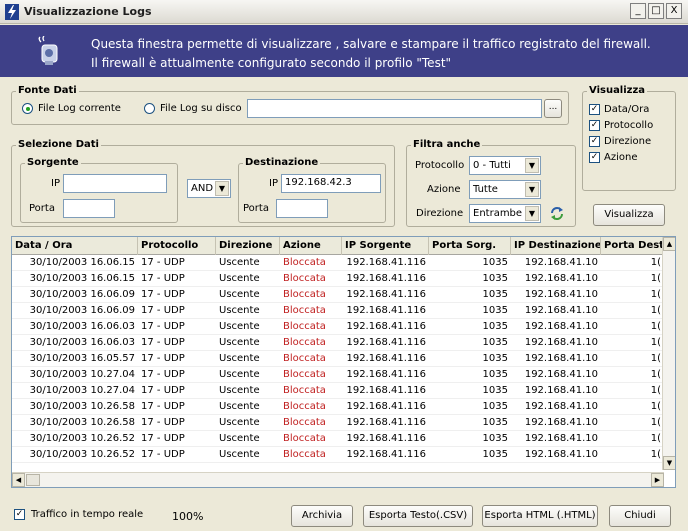  I want to click on col-ip-destinazione: IP Destinazione, so click(556, 246).